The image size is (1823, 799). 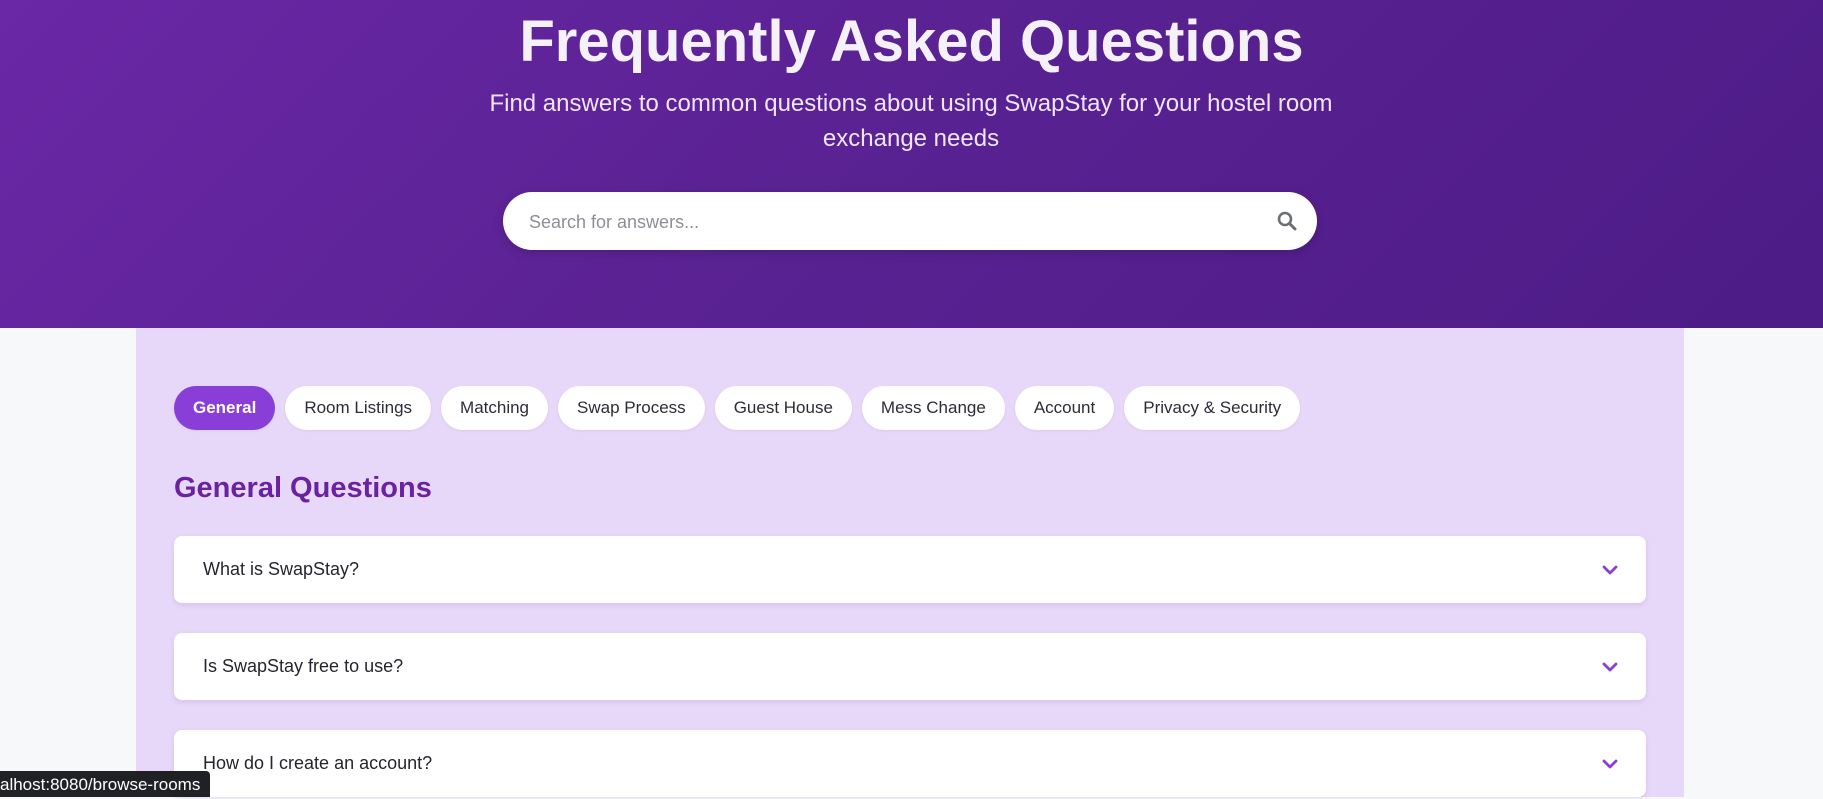 I want to click on tab-general: General, so click(x=225, y=408).